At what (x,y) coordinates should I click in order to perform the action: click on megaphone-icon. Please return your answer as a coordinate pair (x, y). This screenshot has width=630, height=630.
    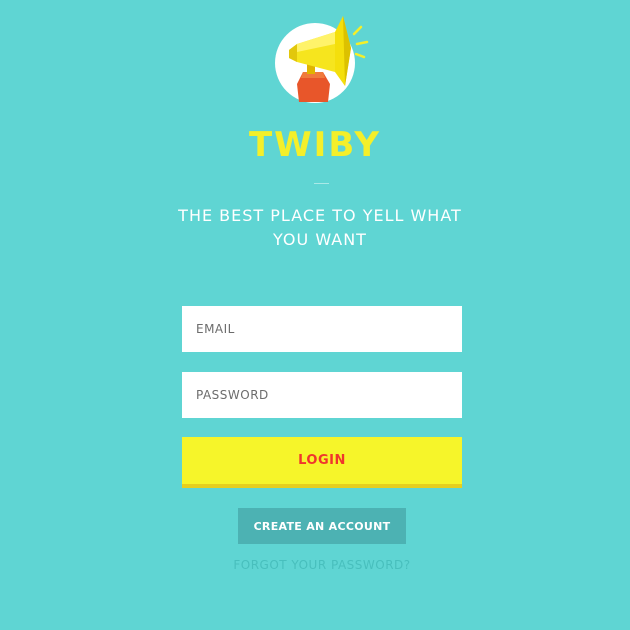
    Looking at the image, I should click on (329, 59).